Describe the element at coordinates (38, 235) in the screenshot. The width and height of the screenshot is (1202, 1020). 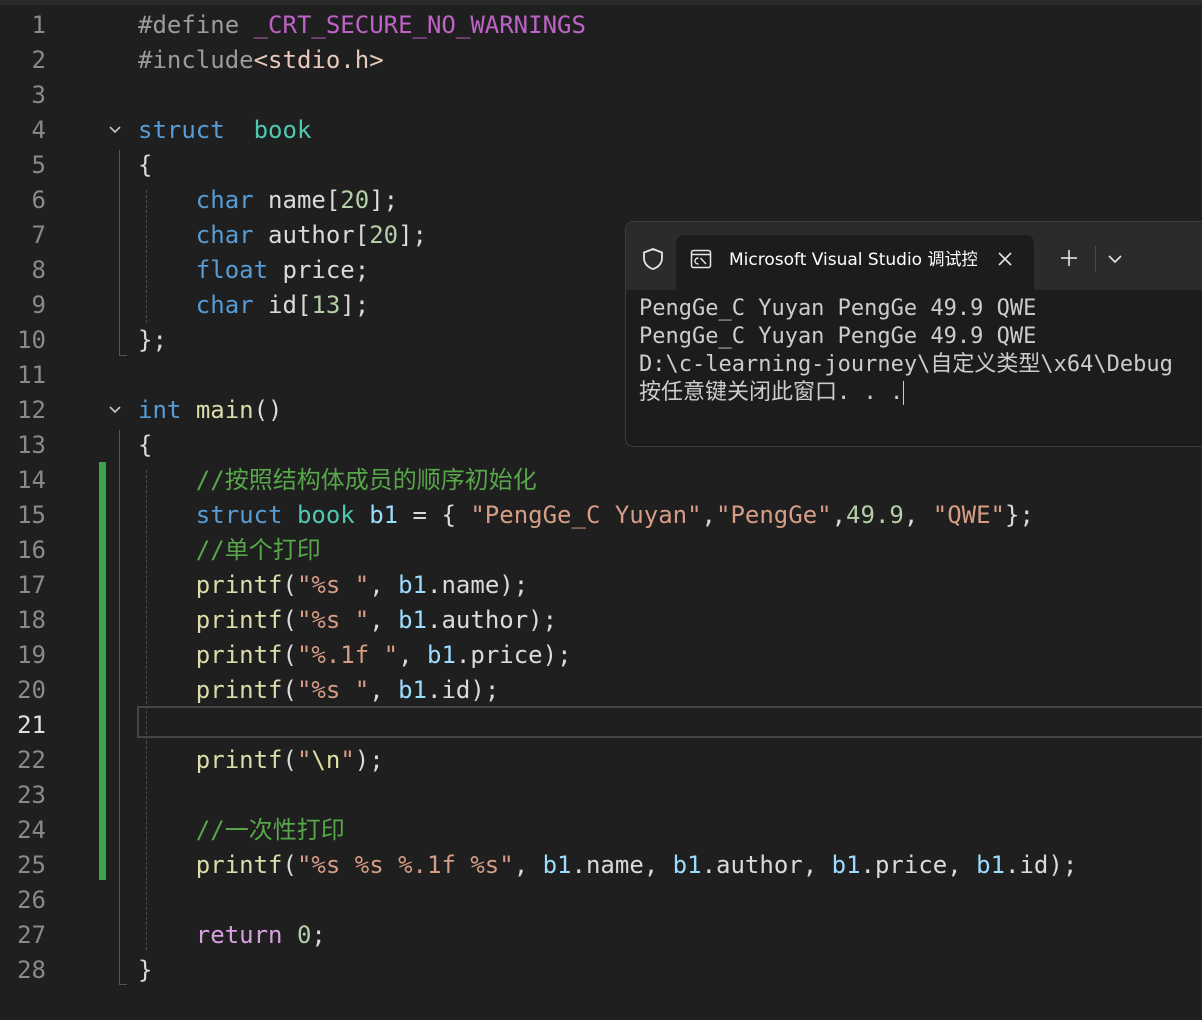
I see `line-number: 7` at that location.